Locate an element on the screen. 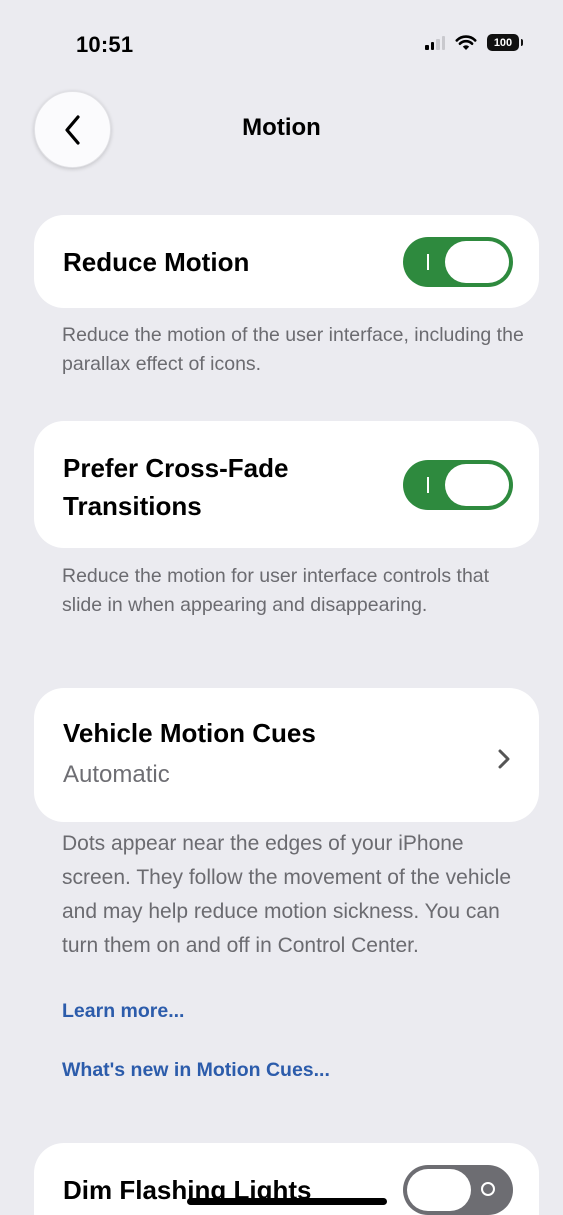 The image size is (563, 1215). status-icons: 100 is located at coordinates (474, 42).